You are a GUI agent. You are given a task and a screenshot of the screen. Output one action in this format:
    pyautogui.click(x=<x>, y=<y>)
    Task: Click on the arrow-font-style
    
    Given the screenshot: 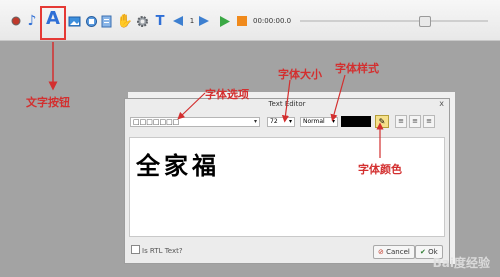 What is the action you would take?
    pyautogui.click(x=338, y=98)
    